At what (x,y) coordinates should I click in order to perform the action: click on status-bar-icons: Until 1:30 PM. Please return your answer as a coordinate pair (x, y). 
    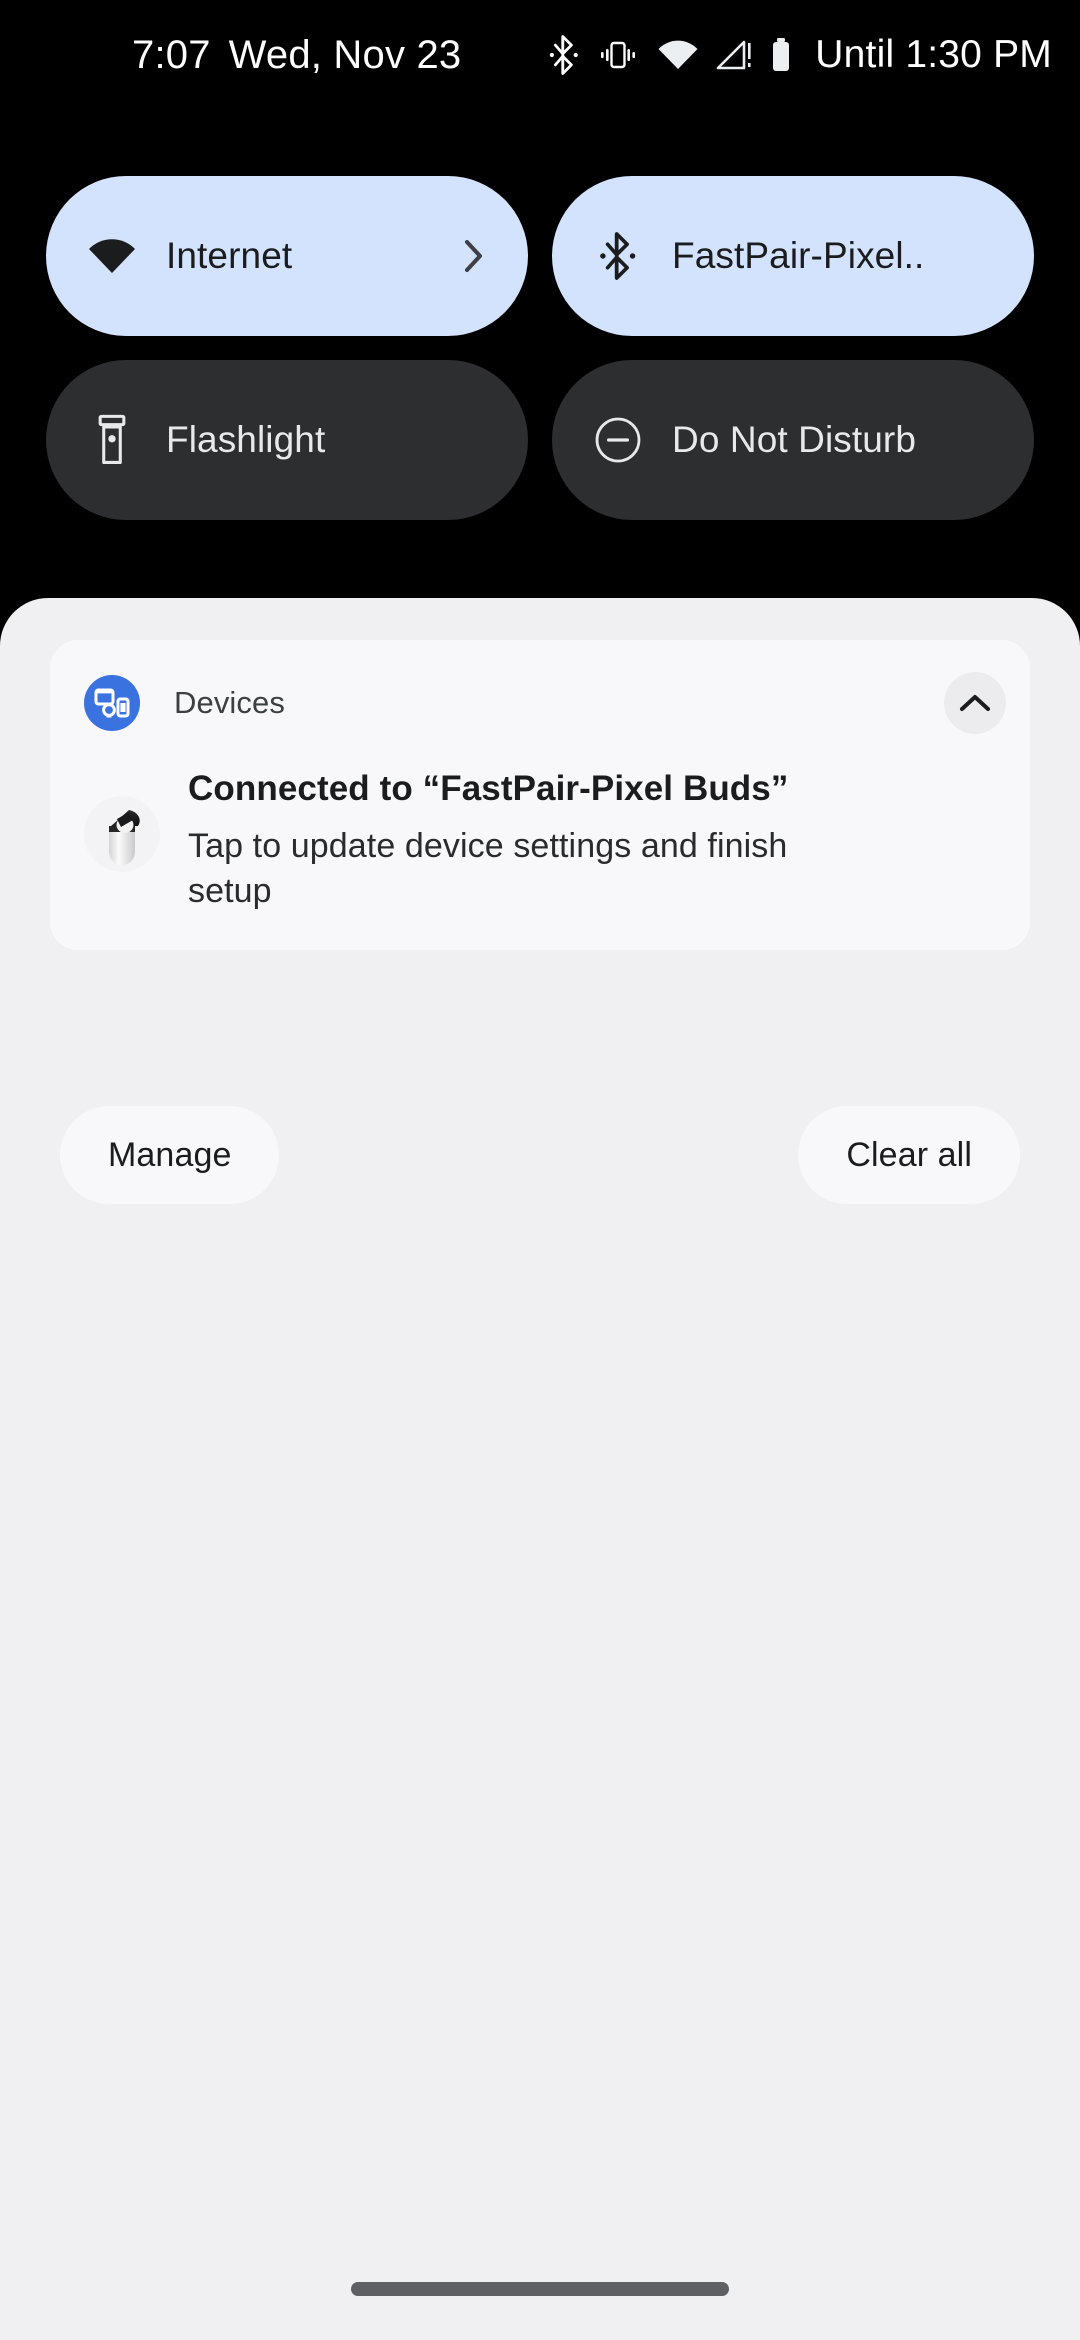
    Looking at the image, I should click on (800, 55).